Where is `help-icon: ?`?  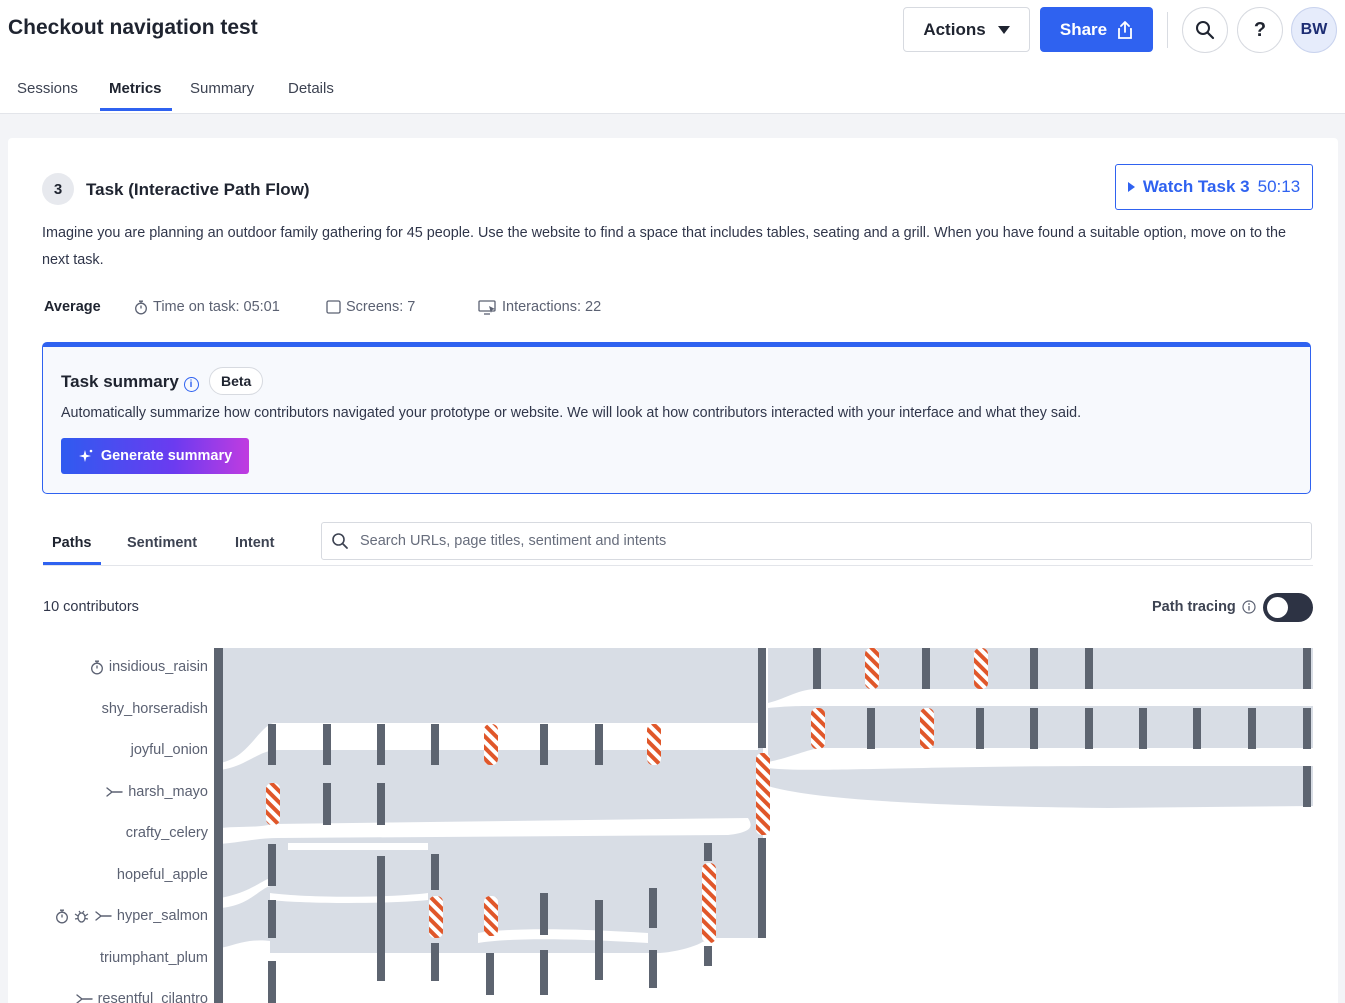
help-icon: ? is located at coordinates (1260, 29).